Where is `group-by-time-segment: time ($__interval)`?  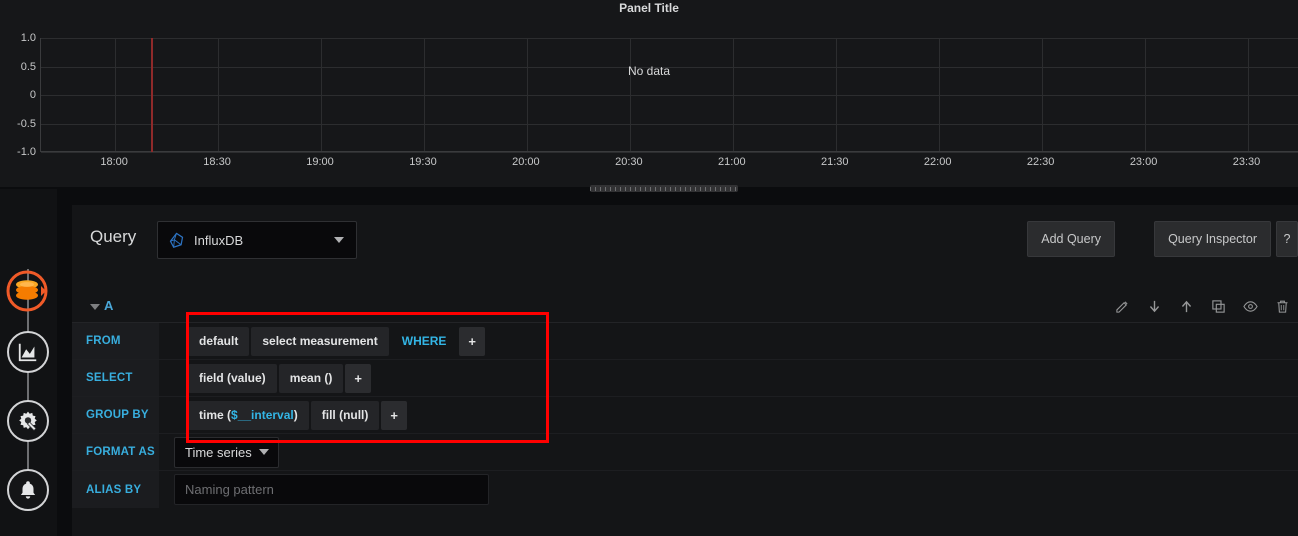 group-by-time-segment: time ($__interval) is located at coordinates (248, 415).